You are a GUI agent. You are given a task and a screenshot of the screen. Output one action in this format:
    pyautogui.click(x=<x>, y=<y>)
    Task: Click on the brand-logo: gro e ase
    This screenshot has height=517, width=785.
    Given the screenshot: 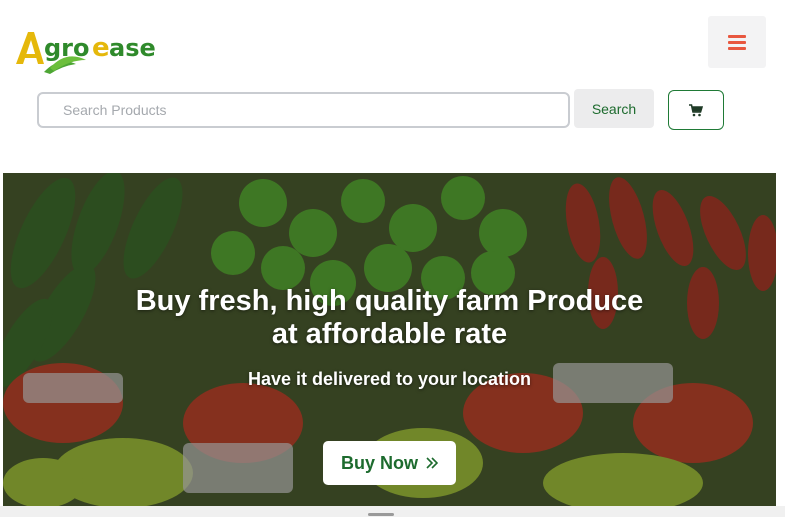 What is the action you would take?
    pyautogui.click(x=99, y=51)
    